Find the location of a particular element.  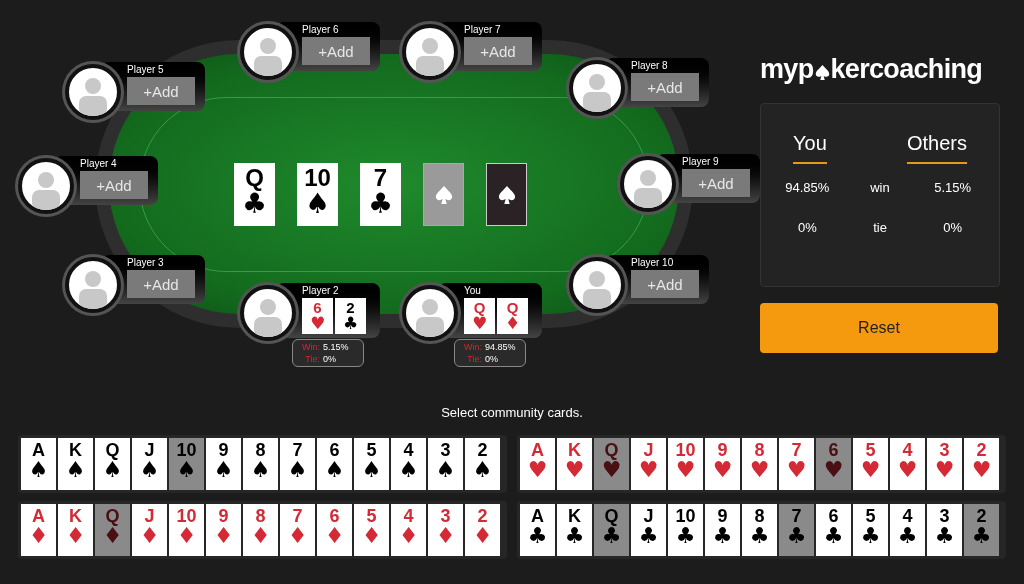

picker-card: 3 ♣ is located at coordinates (944, 529).